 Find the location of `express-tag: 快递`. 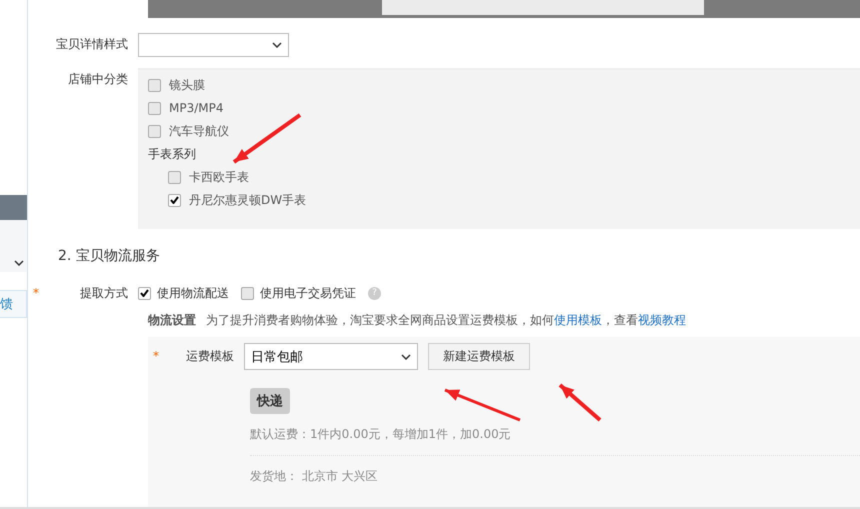

express-tag: 快递 is located at coordinates (270, 401).